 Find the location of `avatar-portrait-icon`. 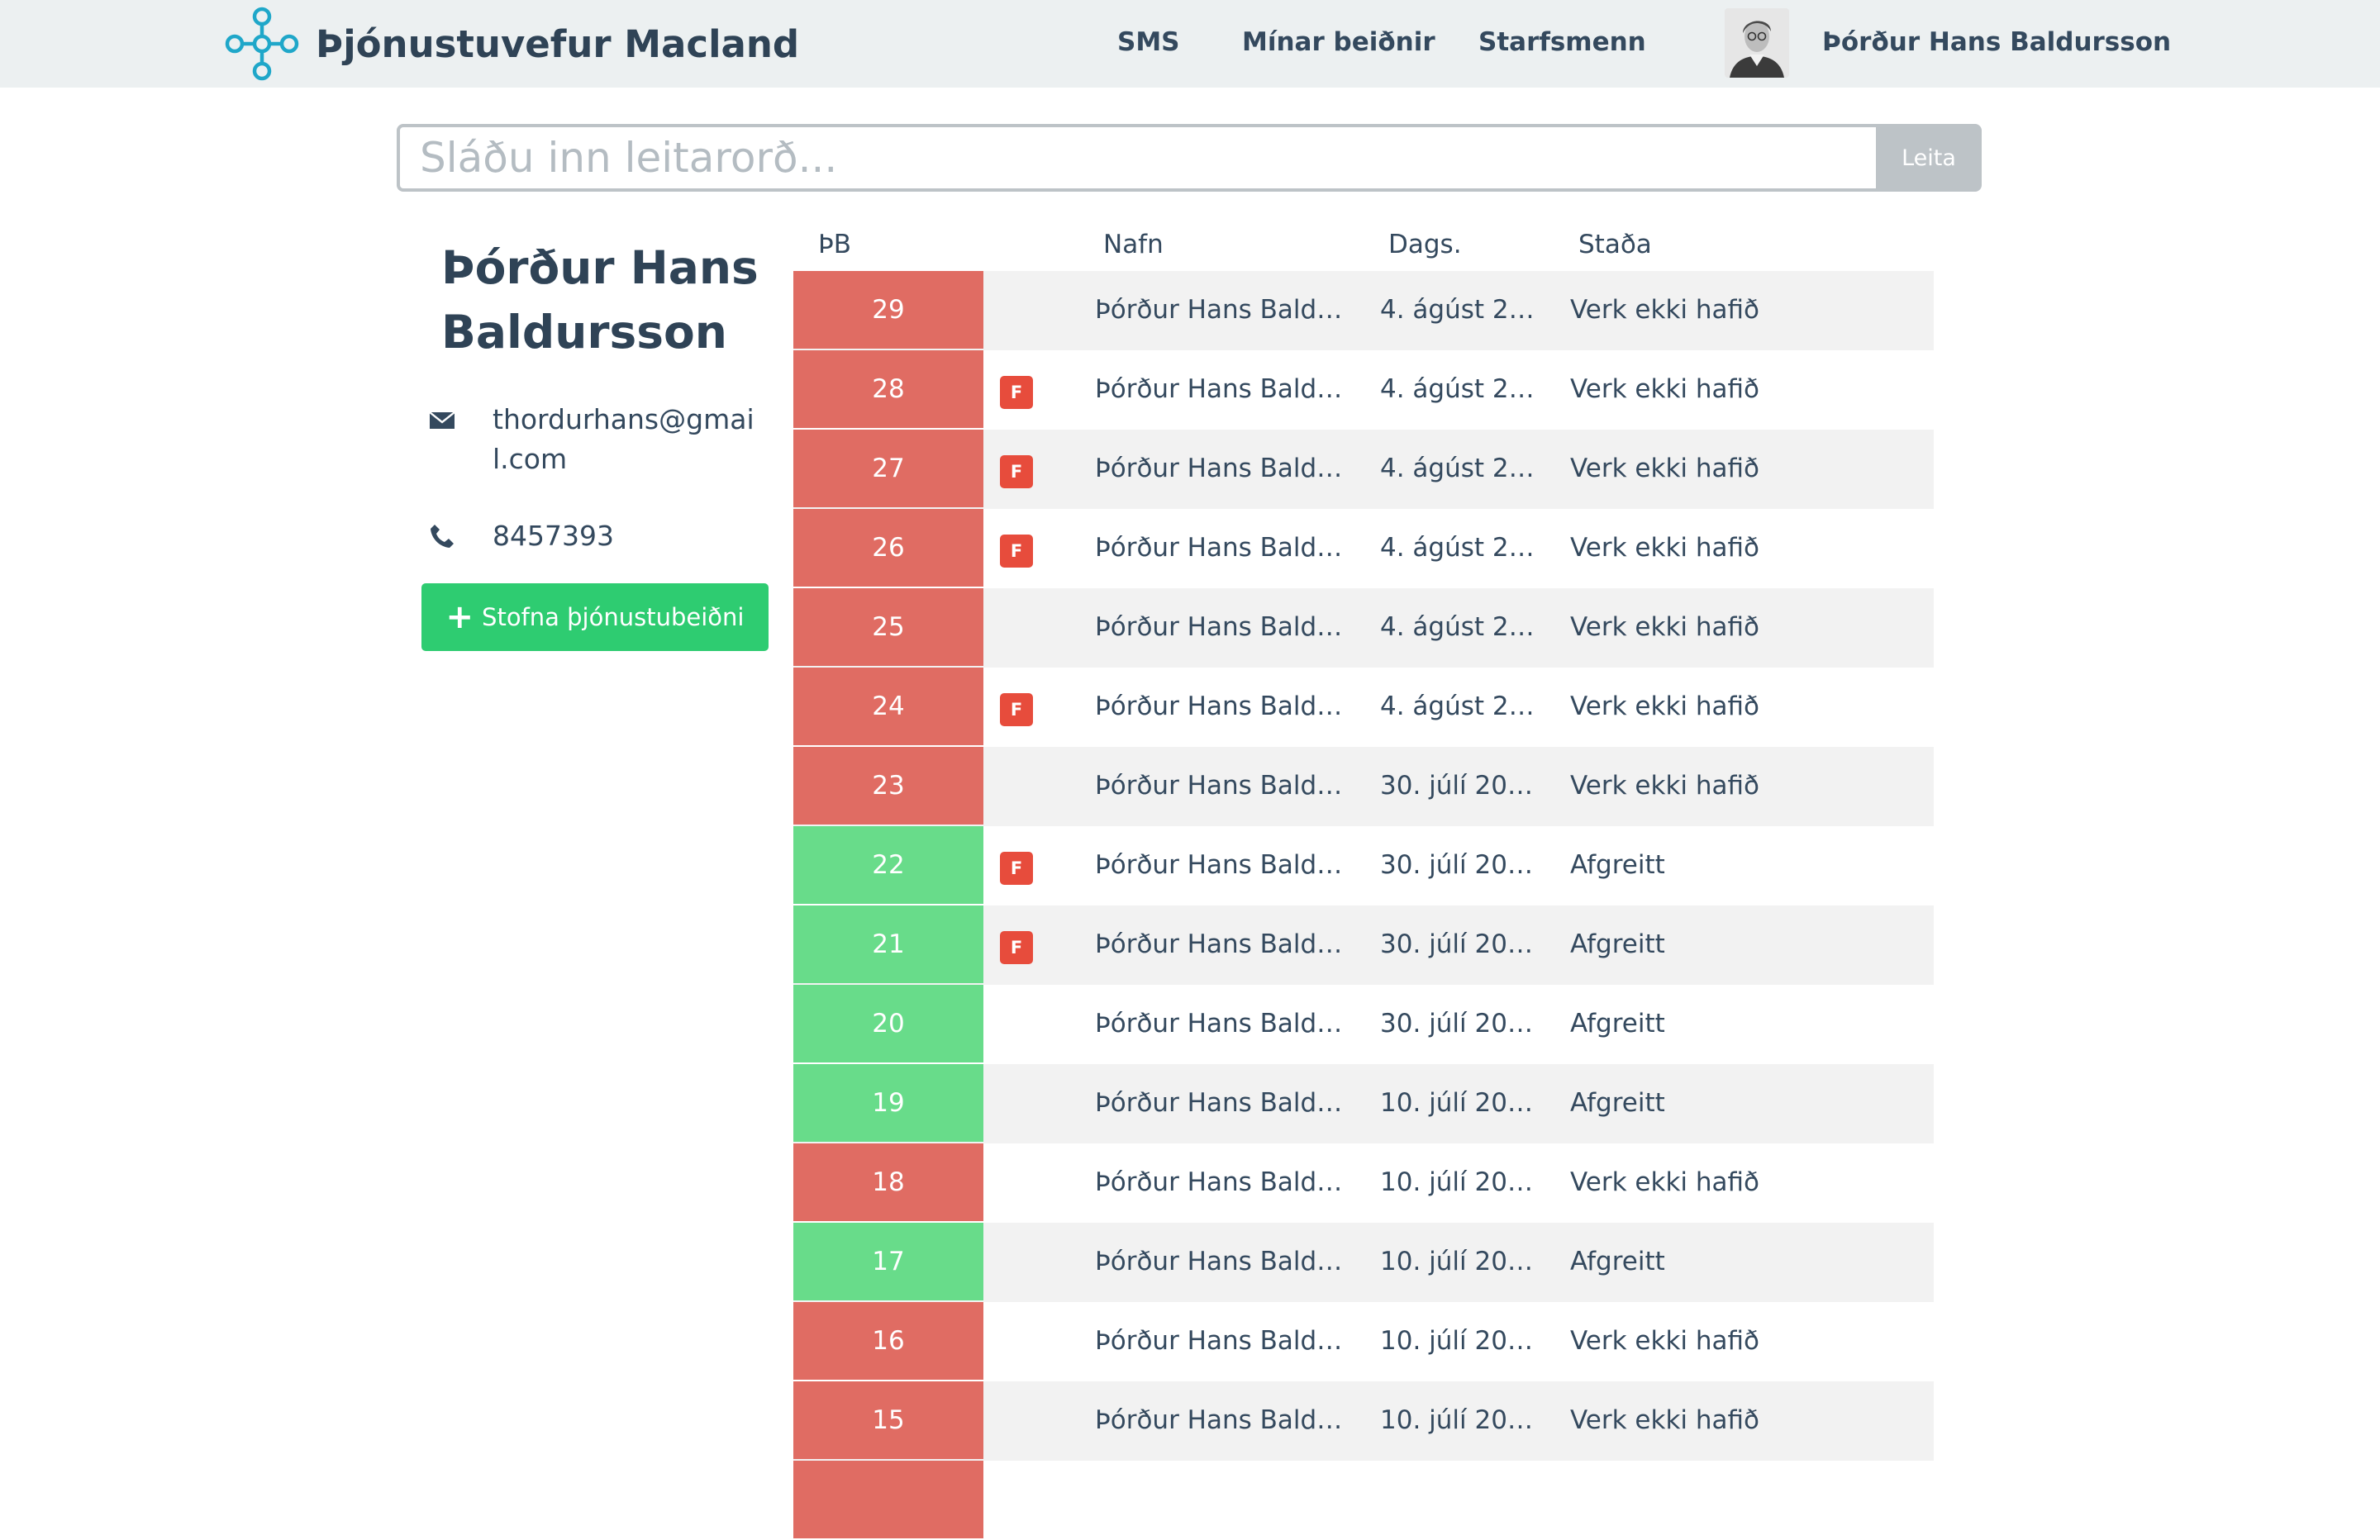

avatar-portrait-icon is located at coordinates (1757, 43).